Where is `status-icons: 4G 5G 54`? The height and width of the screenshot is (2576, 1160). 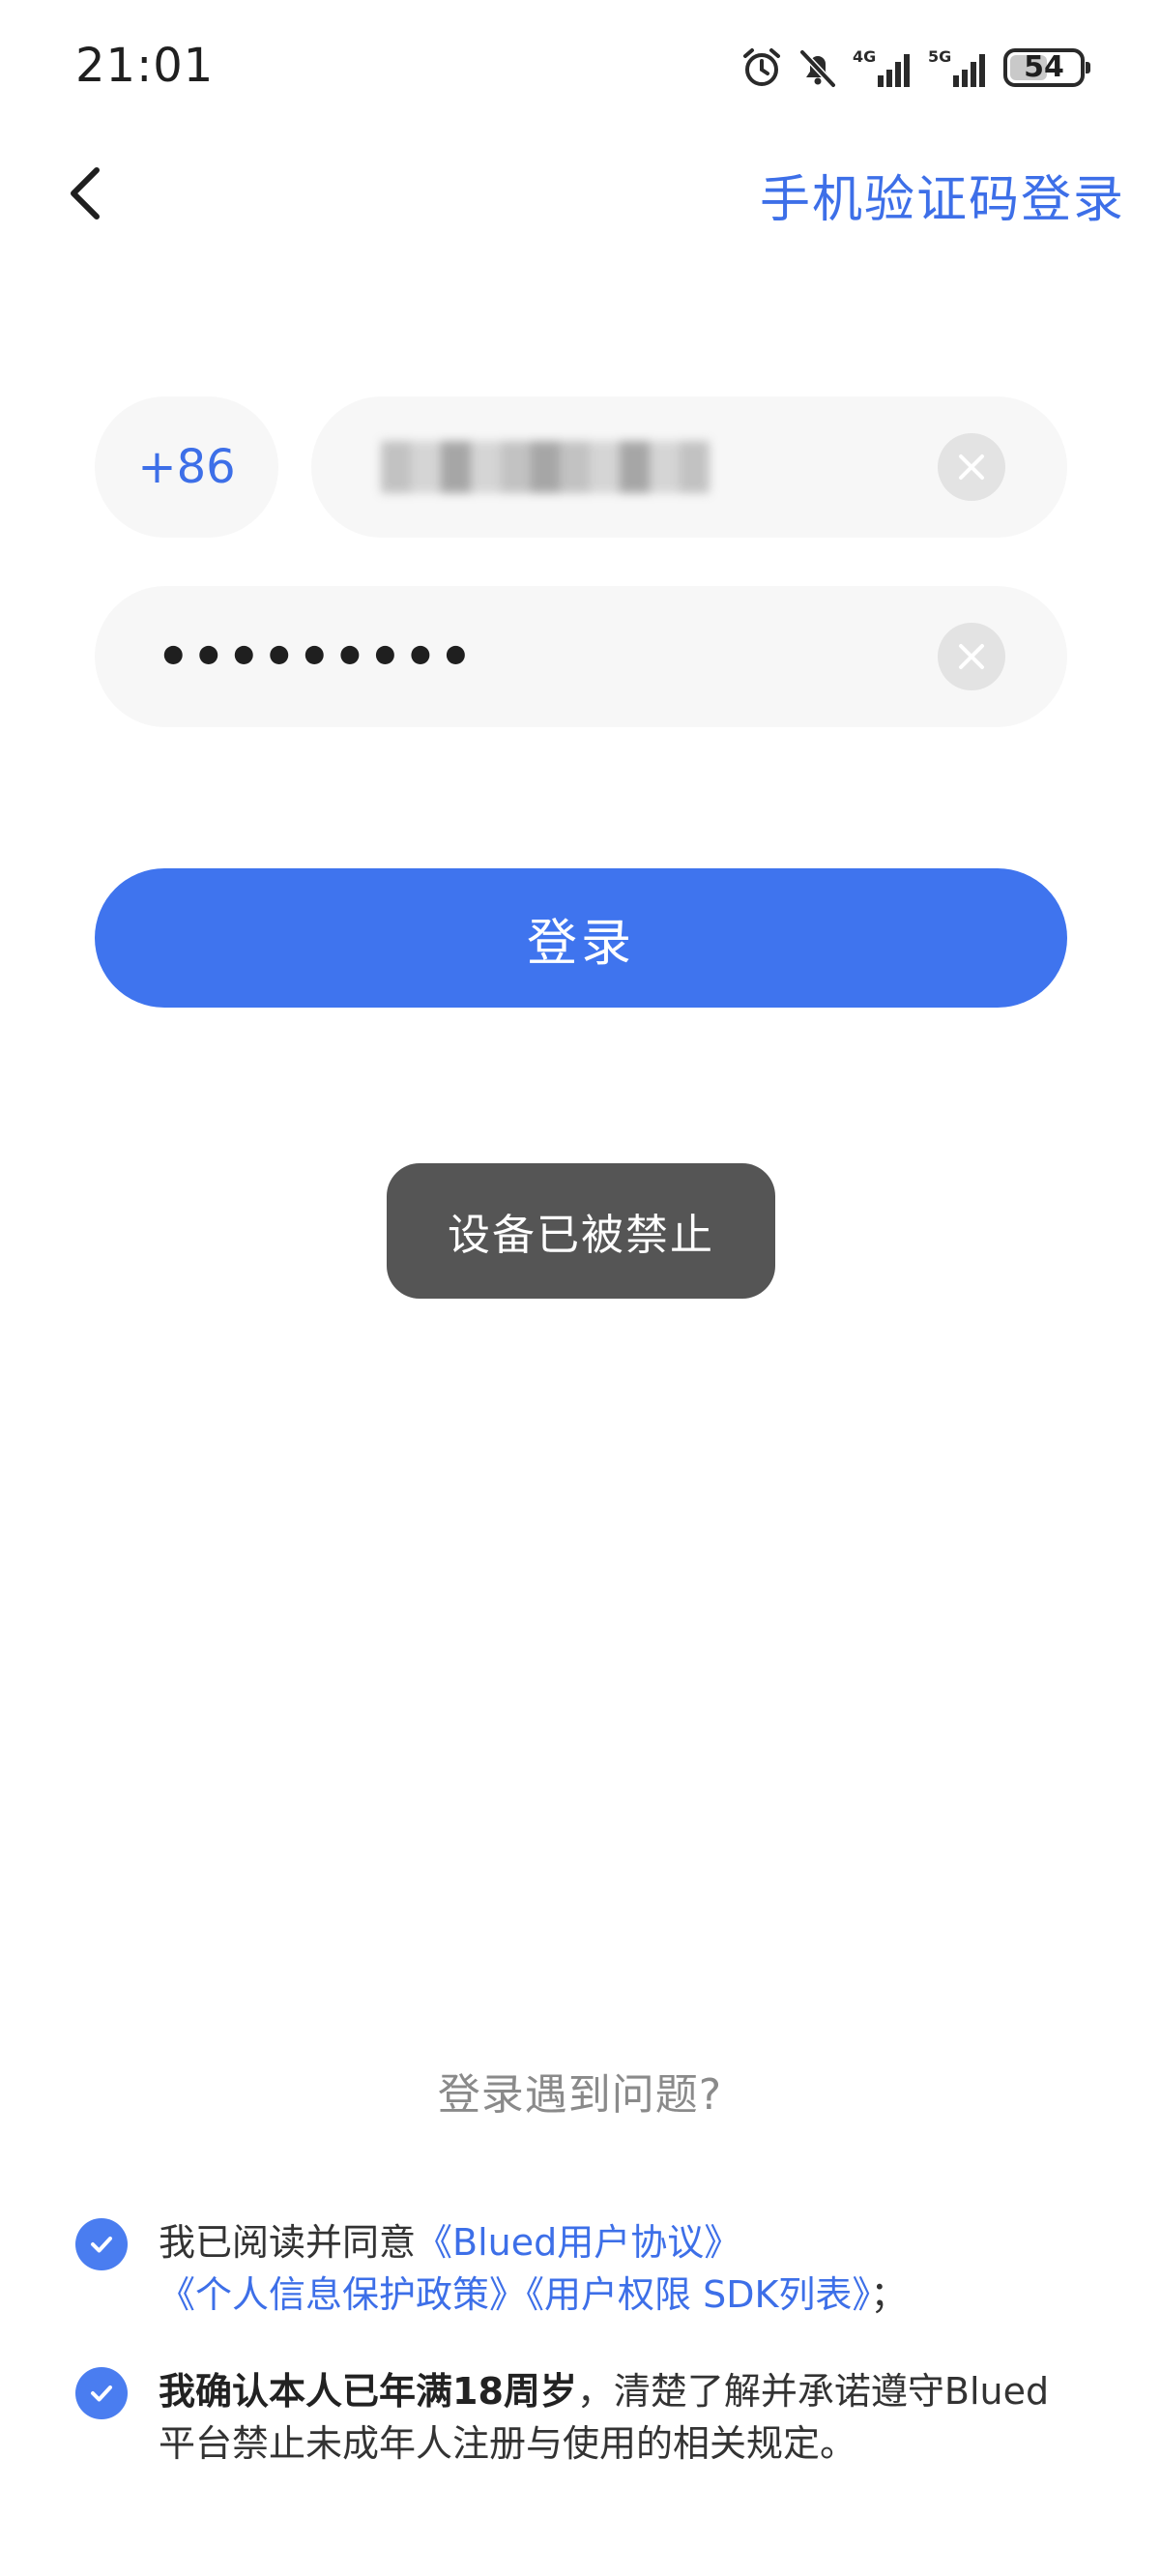 status-icons: 4G 5G 54 is located at coordinates (915, 68).